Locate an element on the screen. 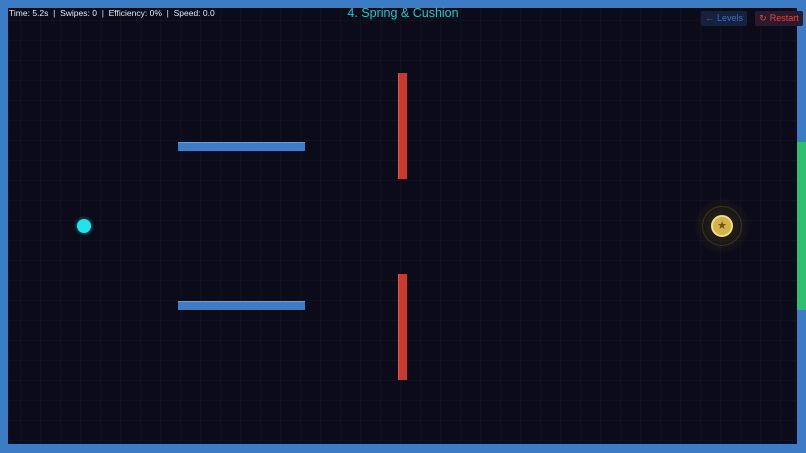 The width and height of the screenshot is (806, 453). goal-zone is located at coordinates (801, 226).